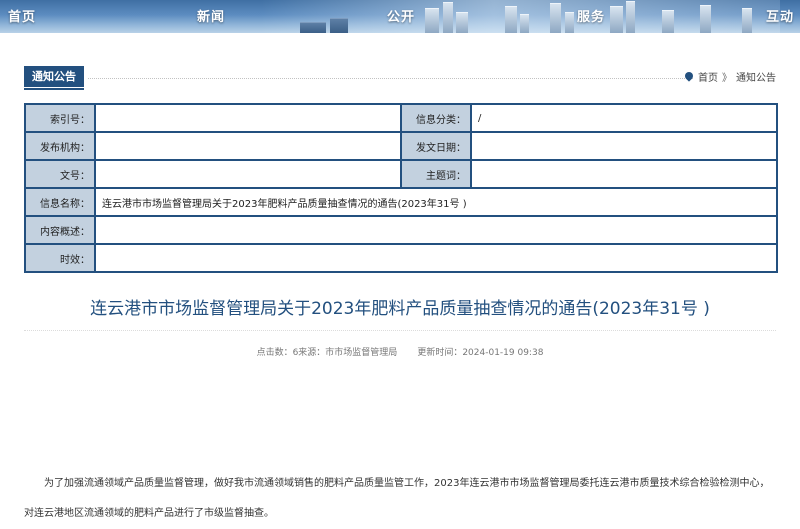 This screenshot has width=800, height=529. What do you see at coordinates (400, 351) in the screenshot?
I see `article-meta: 点击数：6来源：市市场监督管理局 更新时间：2024-01-19 09:38` at bounding box center [400, 351].